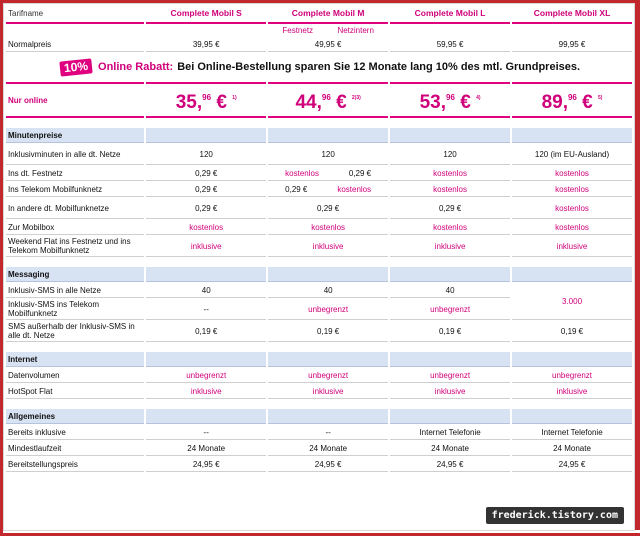 The height and width of the screenshot is (539, 640). I want to click on row-label: In andere dt. Mobilfunknetze, so click(75, 208).